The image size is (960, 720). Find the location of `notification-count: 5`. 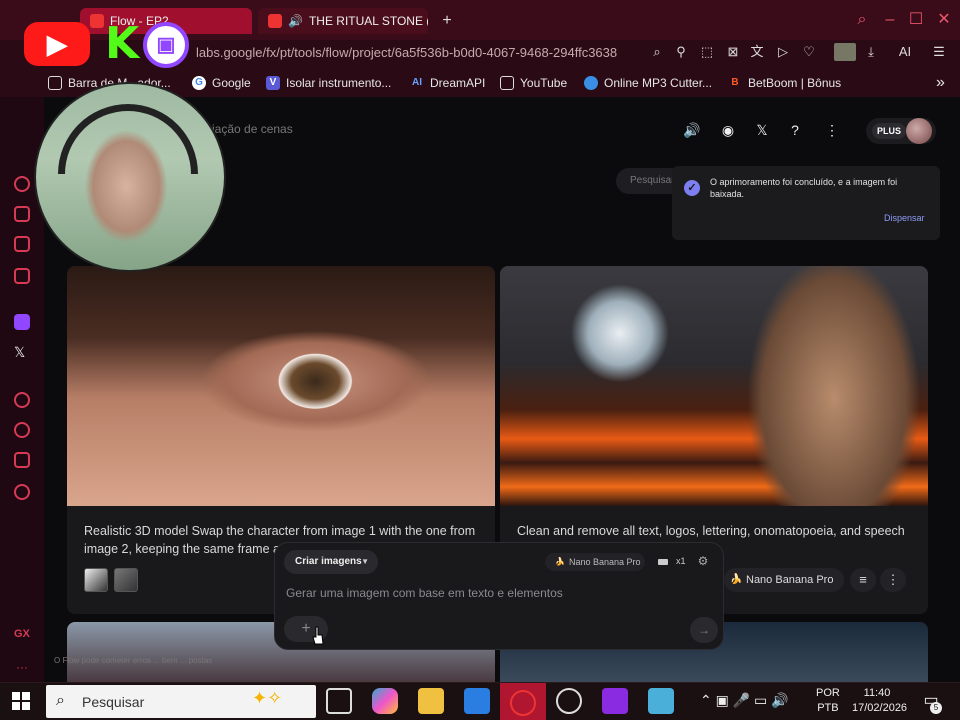

notification-count: 5 is located at coordinates (936, 708).